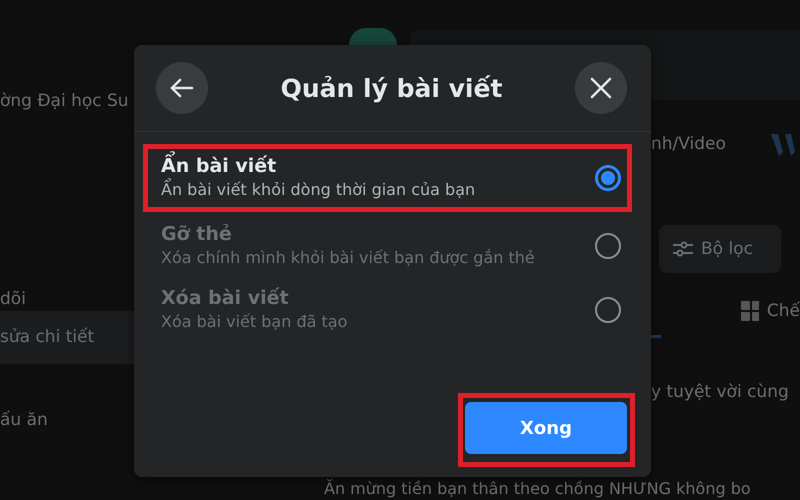 The image size is (800, 500). Describe the element at coordinates (537, 488) in the screenshot. I see `post-title: Ăn mừng tiền bạn thân theo chồng NHƯNG không bo` at that location.